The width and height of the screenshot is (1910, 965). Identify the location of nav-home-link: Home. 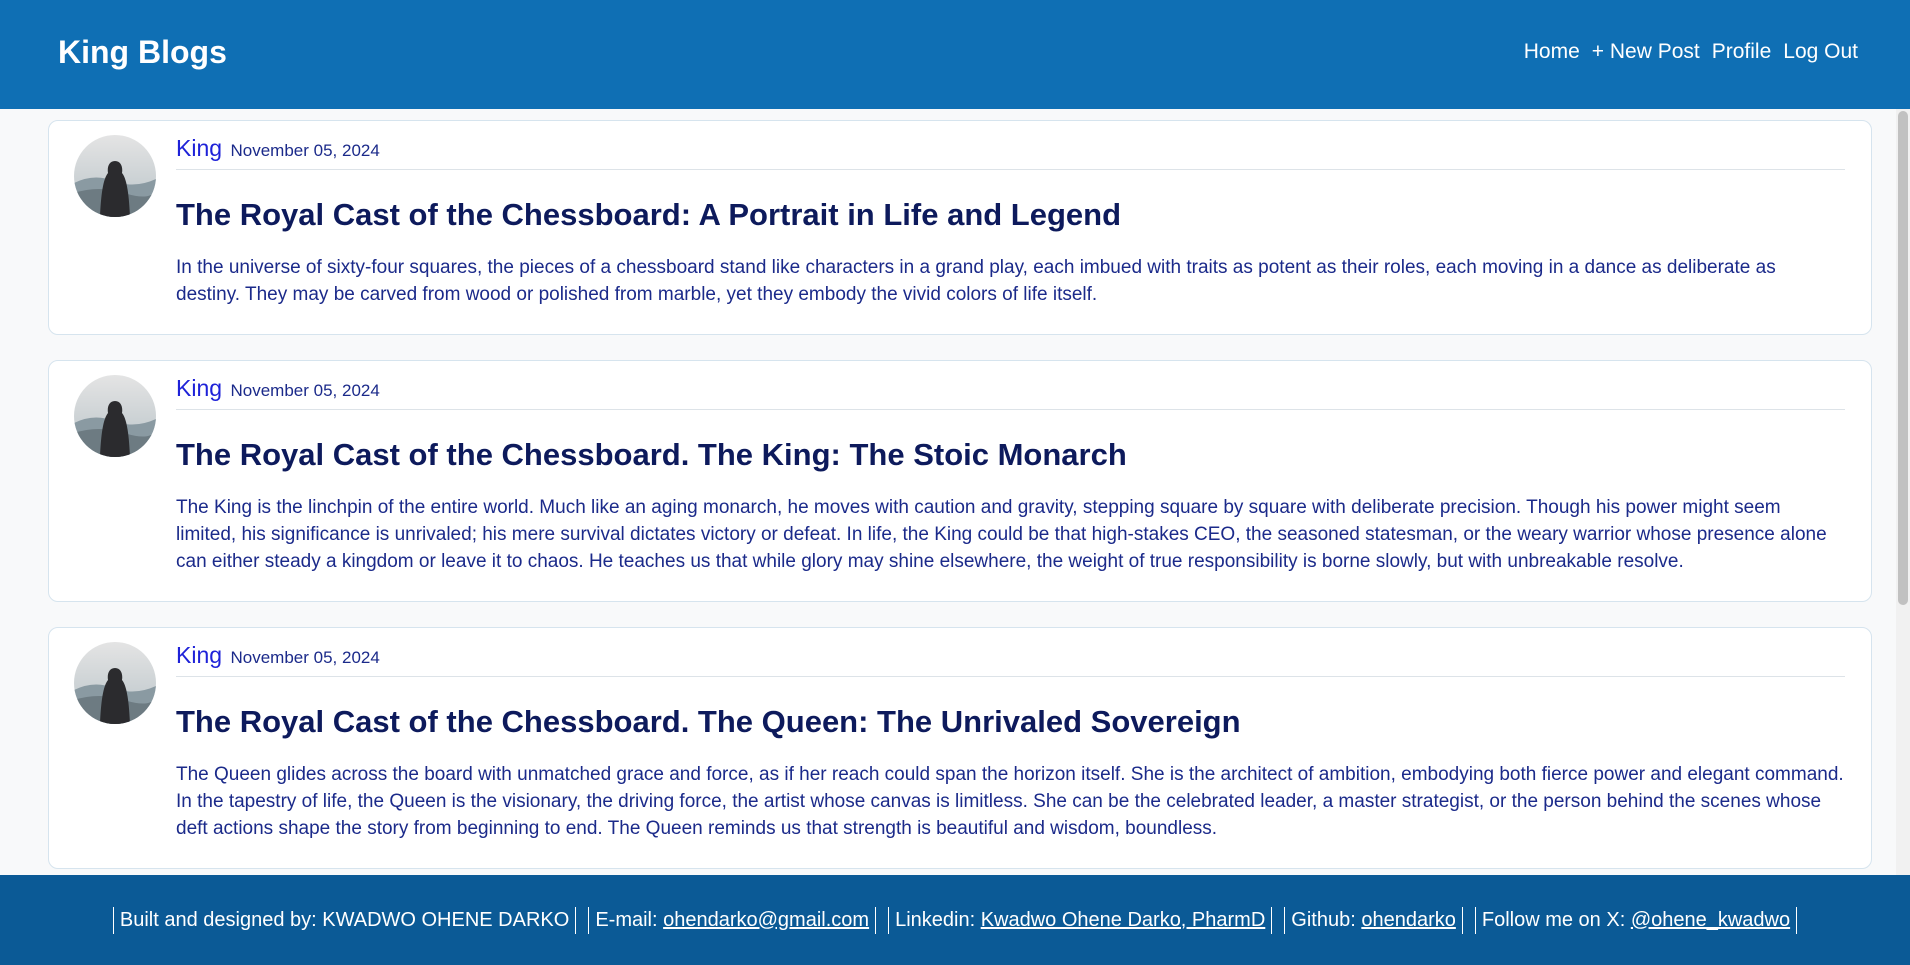
(1552, 52).